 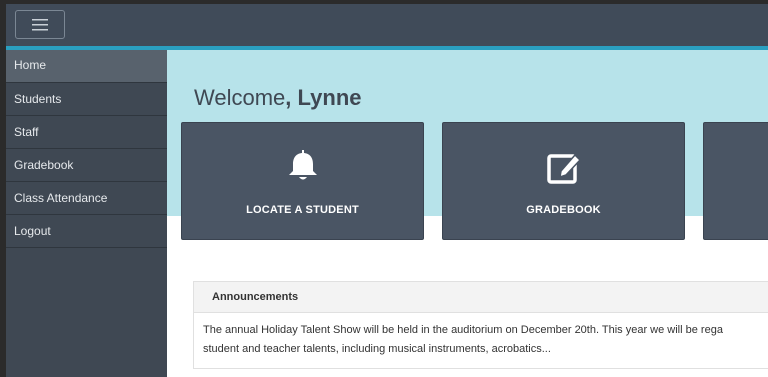 I want to click on tile-label-locate-student: LOCATE A STUDENT, so click(x=302, y=210).